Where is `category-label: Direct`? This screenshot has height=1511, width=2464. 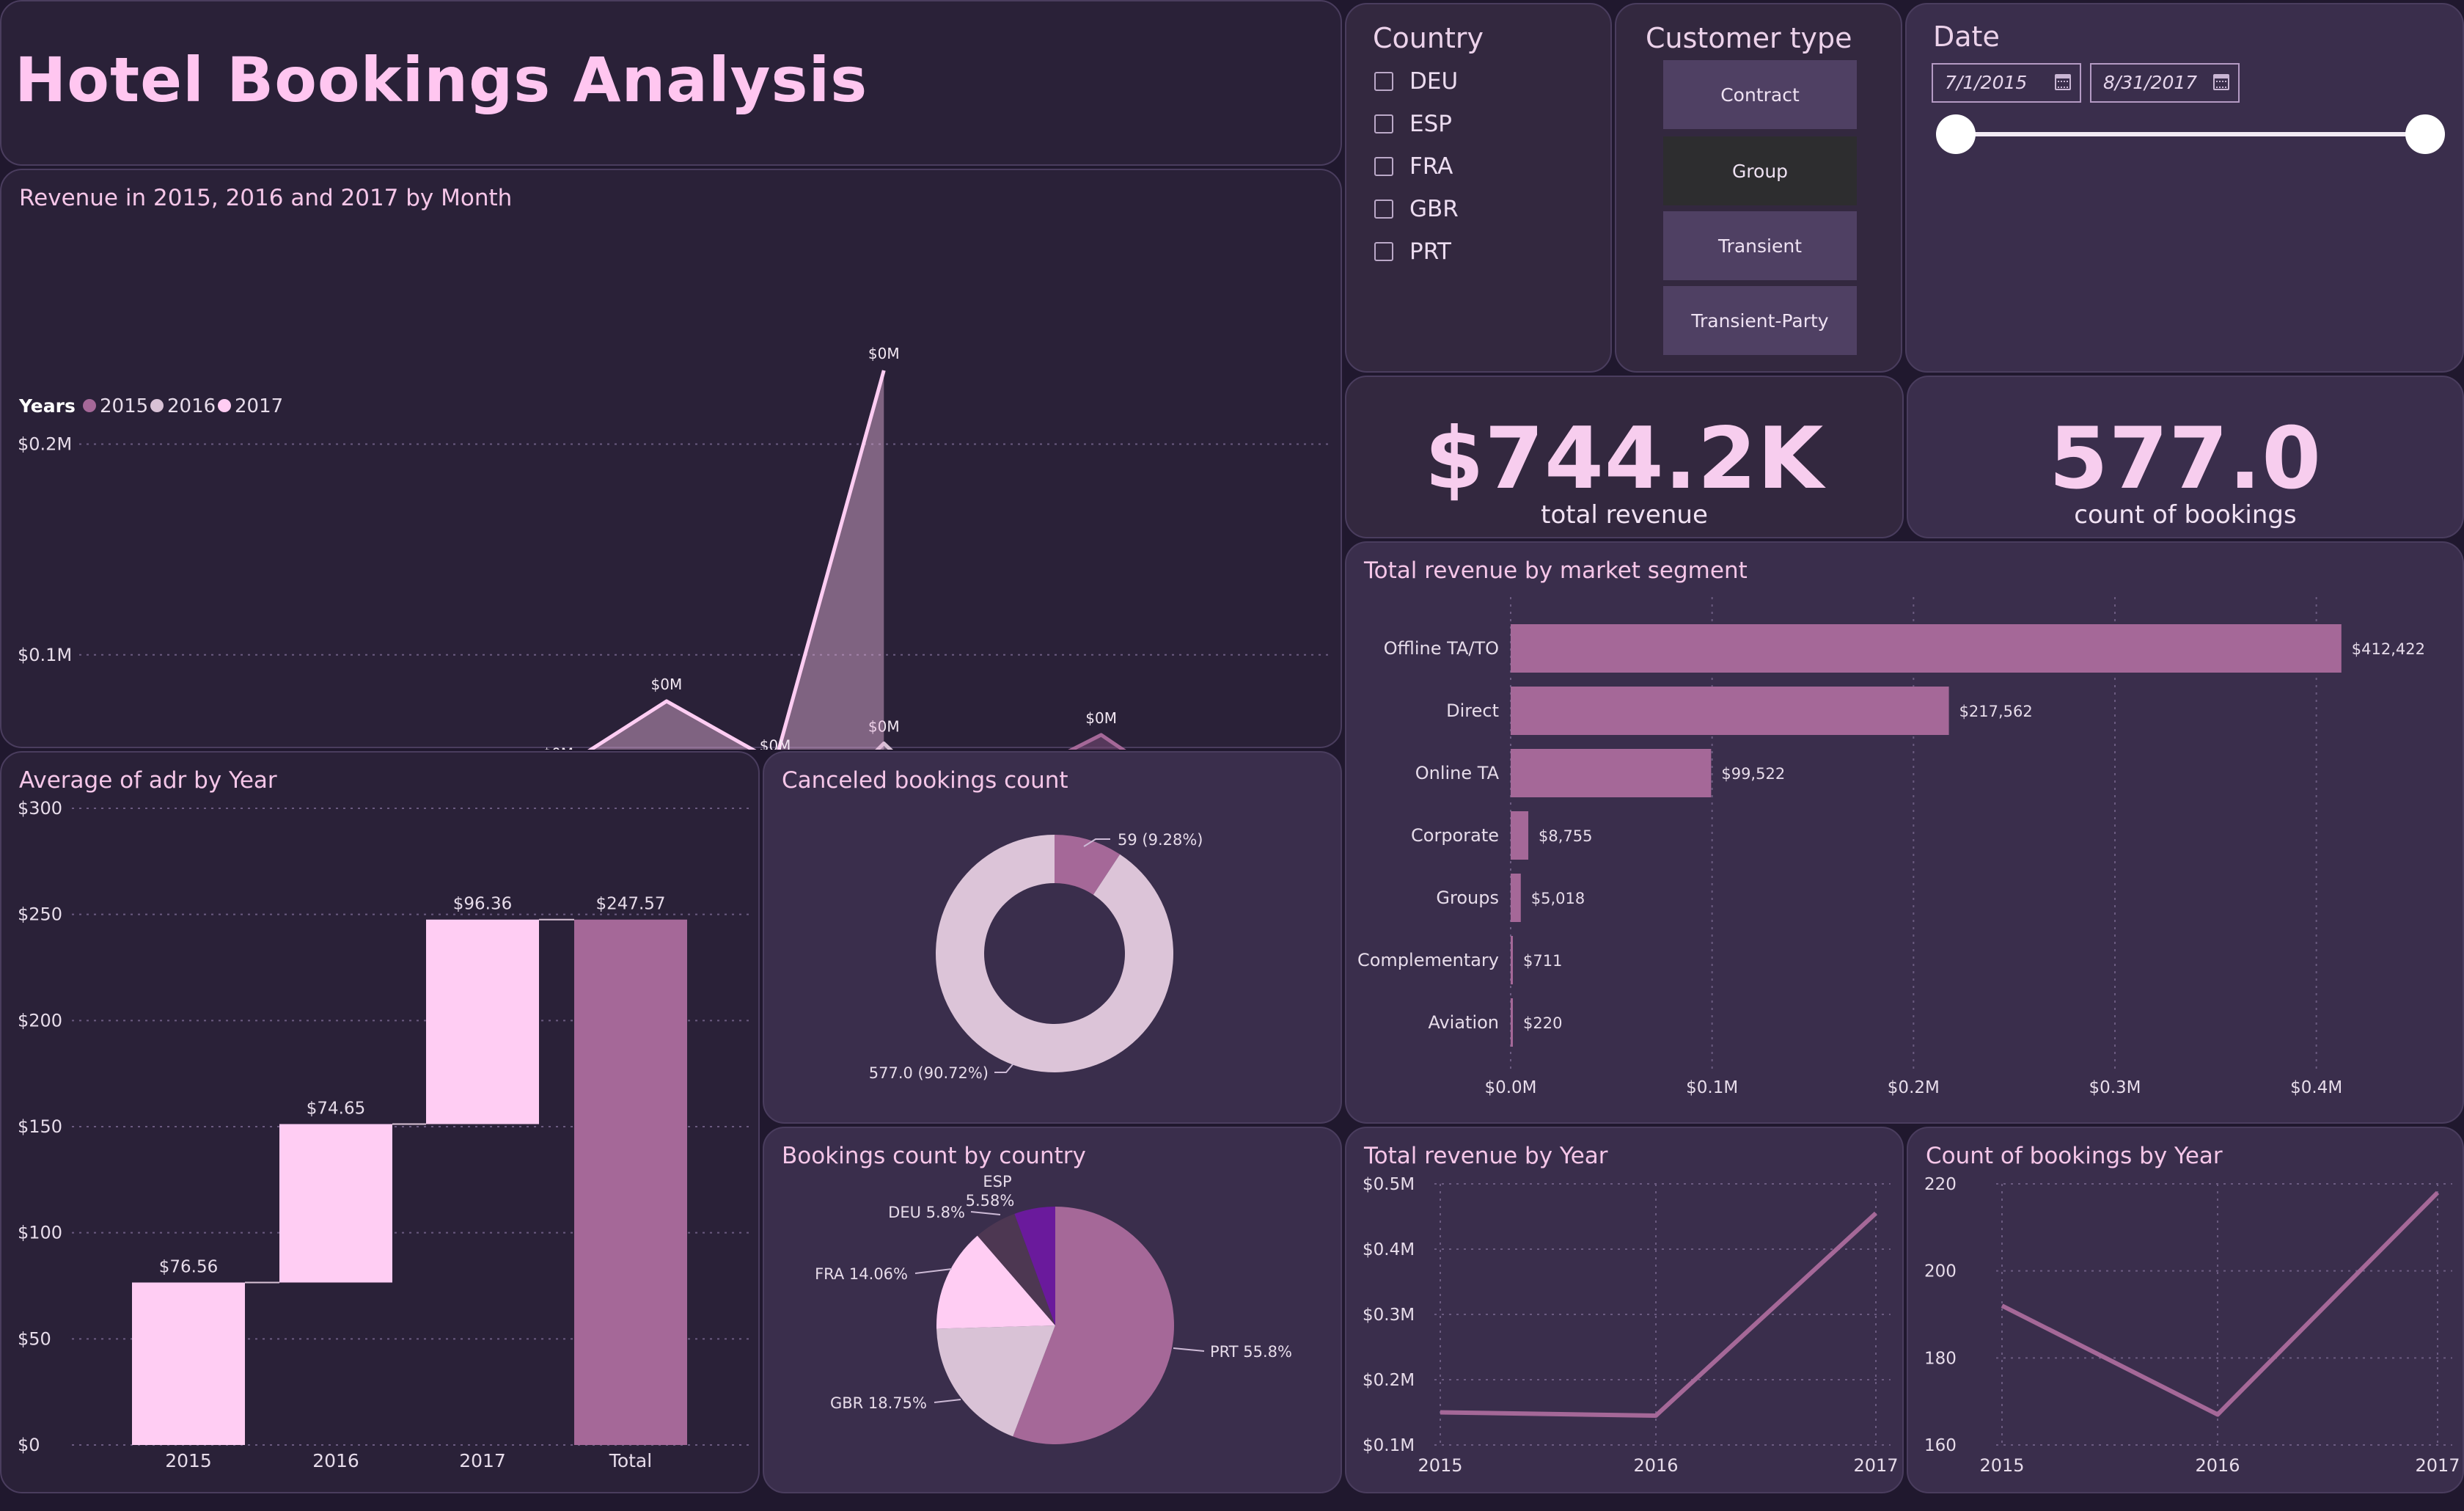
category-label: Direct is located at coordinates (1472, 710).